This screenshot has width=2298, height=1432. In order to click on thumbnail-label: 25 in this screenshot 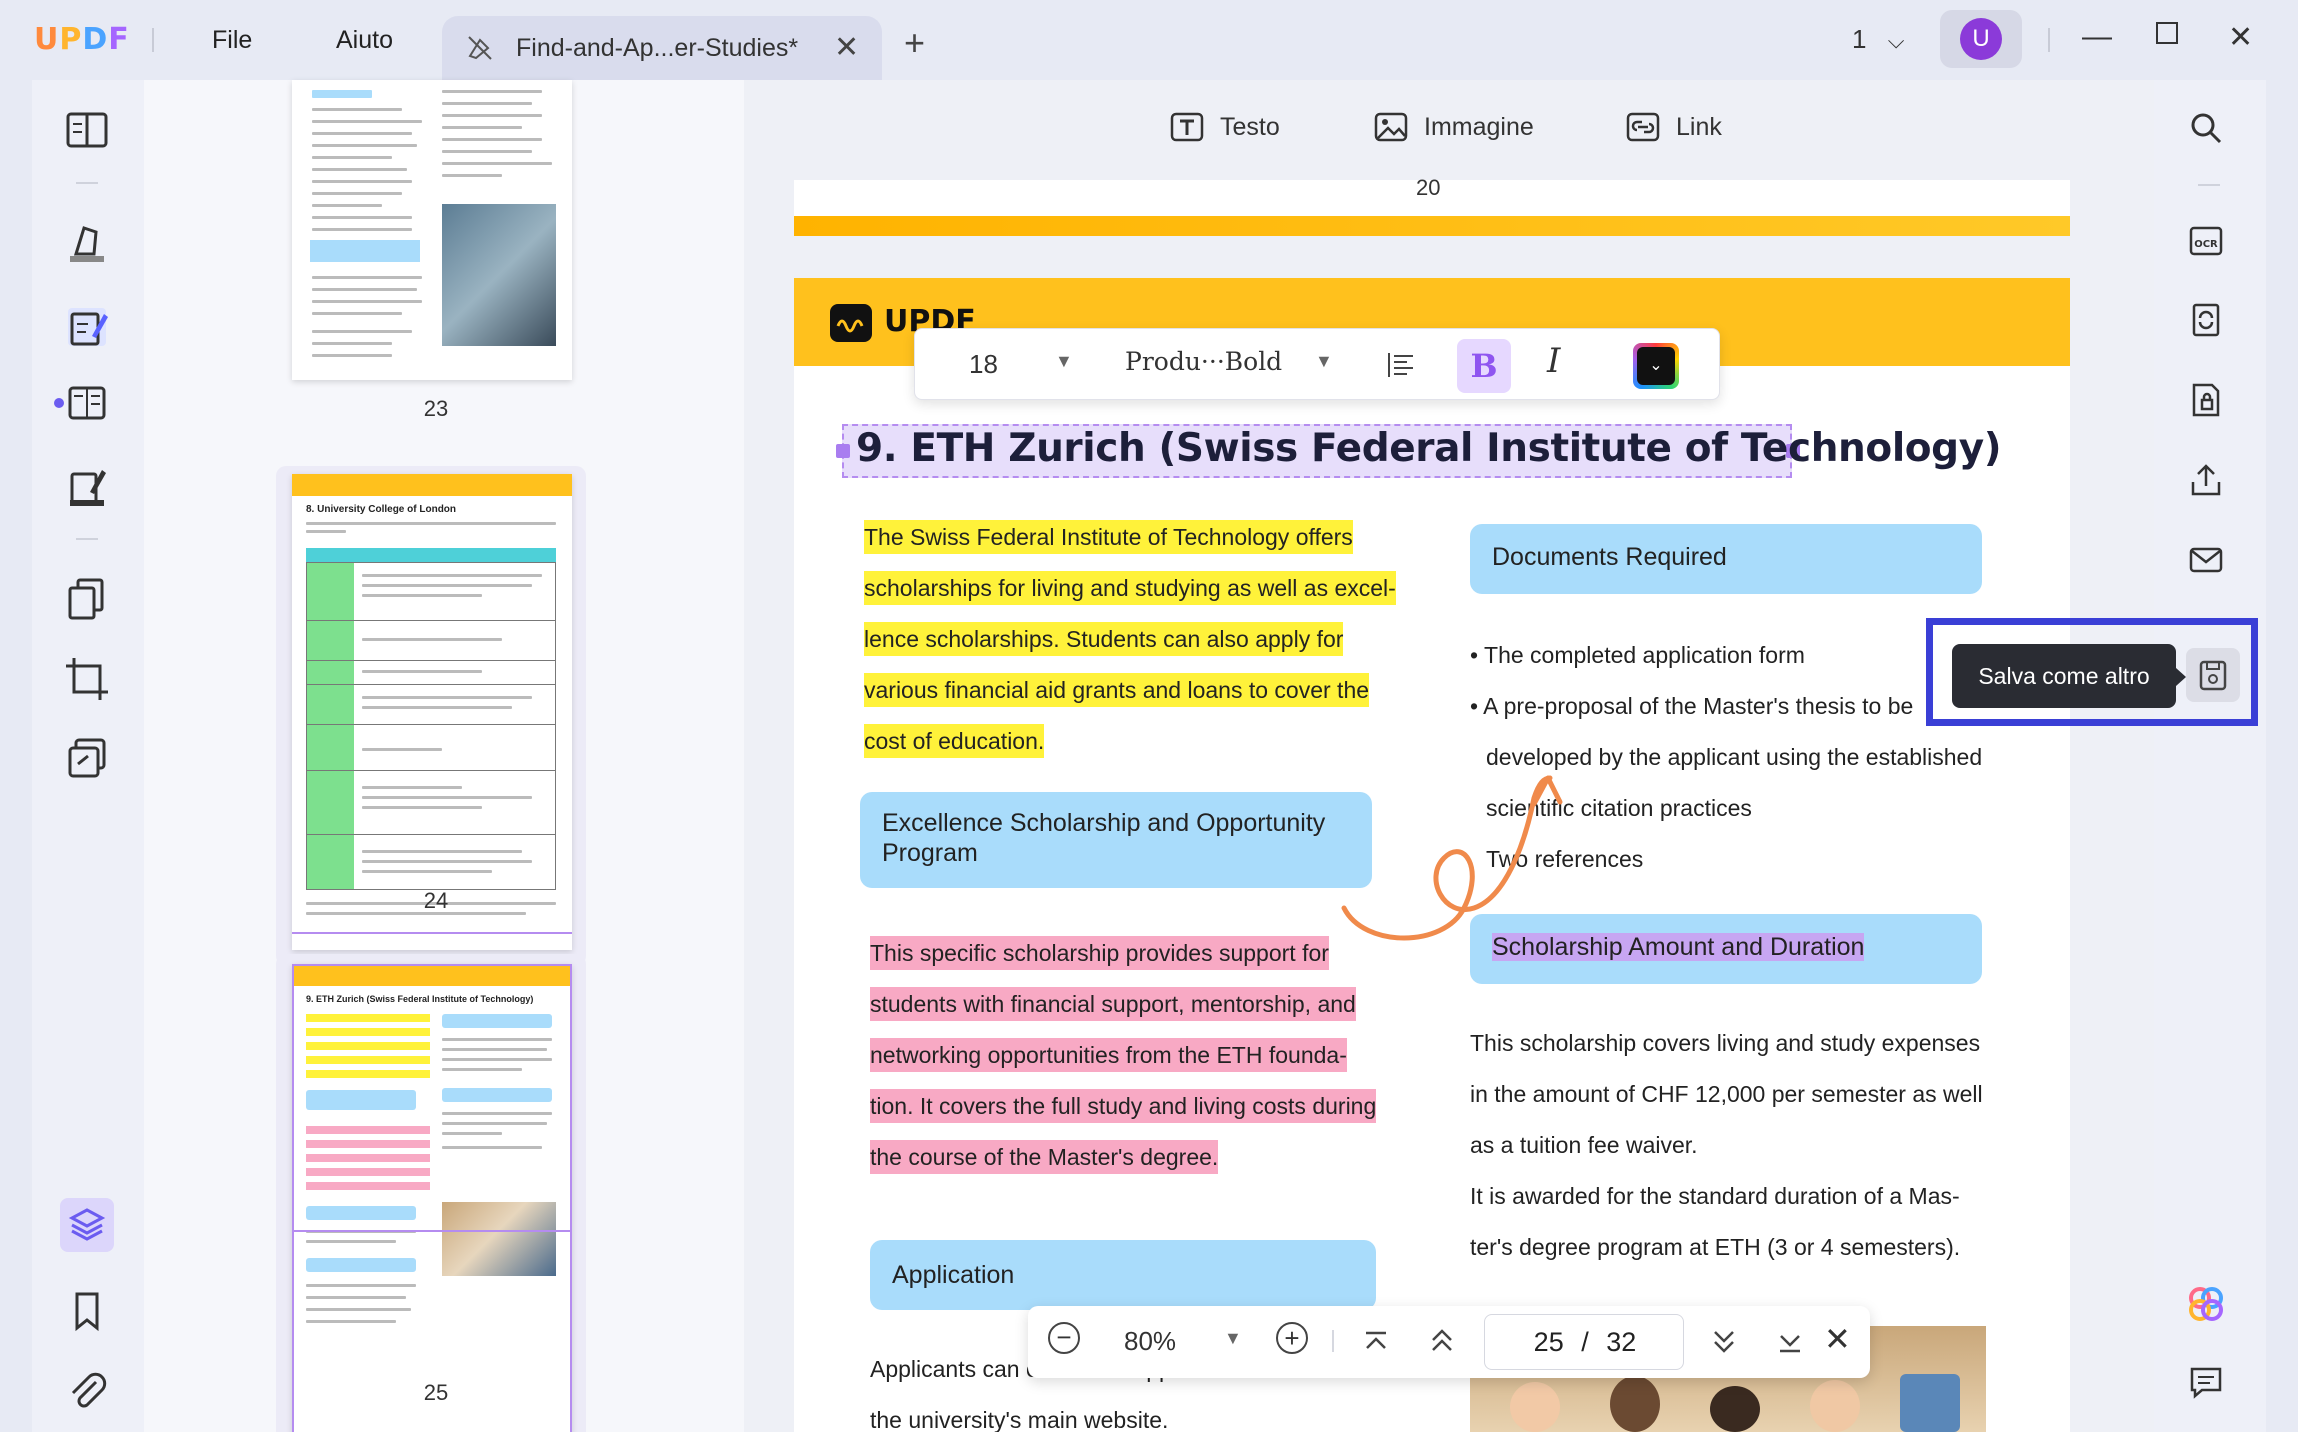, I will do `click(436, 1392)`.